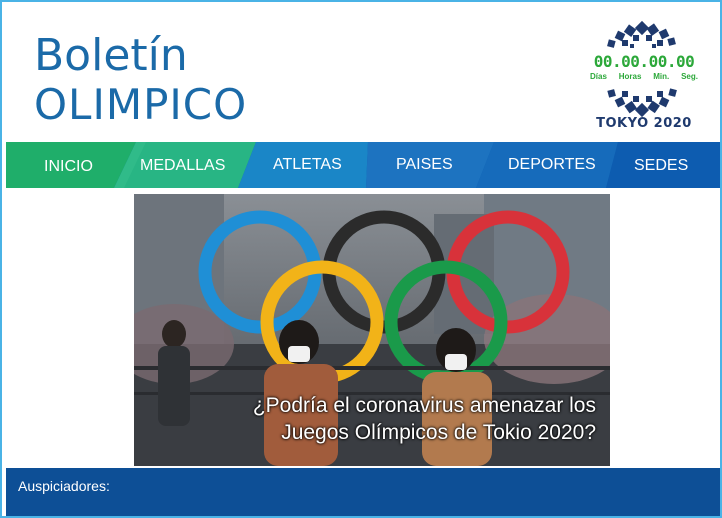 The height and width of the screenshot is (518, 722). I want to click on countdown-value: 00.00.00.00, so click(644, 61).